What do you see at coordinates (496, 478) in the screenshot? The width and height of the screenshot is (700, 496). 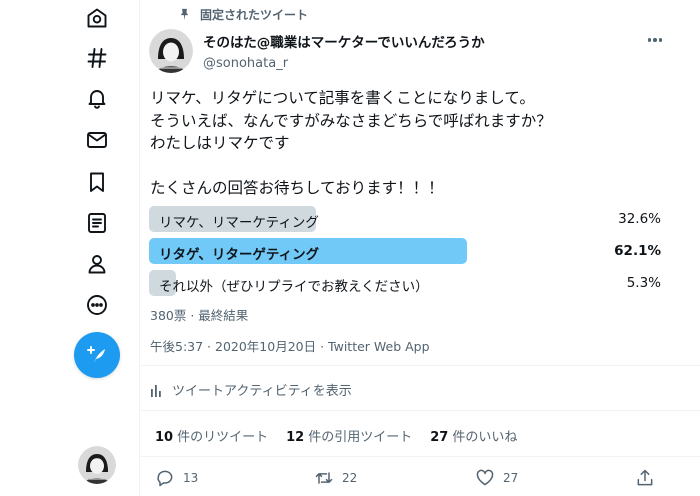 I see `like-button: 27` at bounding box center [496, 478].